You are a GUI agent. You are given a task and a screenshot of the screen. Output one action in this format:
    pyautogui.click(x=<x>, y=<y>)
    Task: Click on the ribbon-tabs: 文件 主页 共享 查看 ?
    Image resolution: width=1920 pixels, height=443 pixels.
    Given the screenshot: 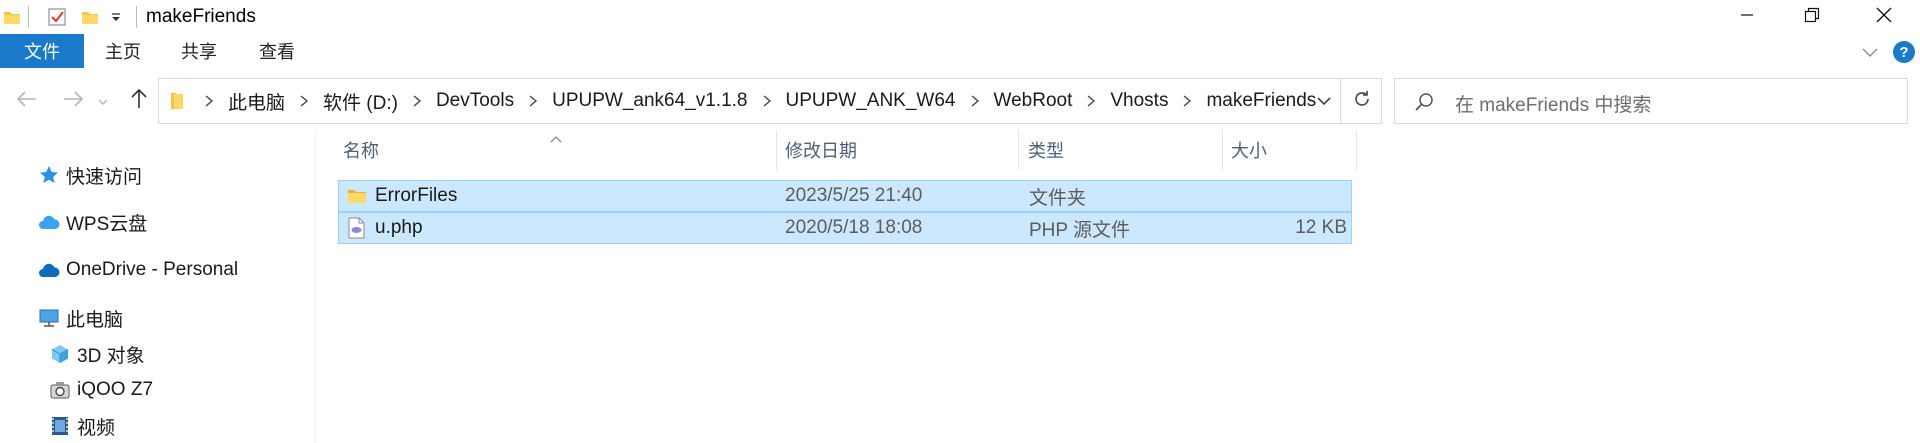 What is the action you would take?
    pyautogui.click(x=960, y=52)
    